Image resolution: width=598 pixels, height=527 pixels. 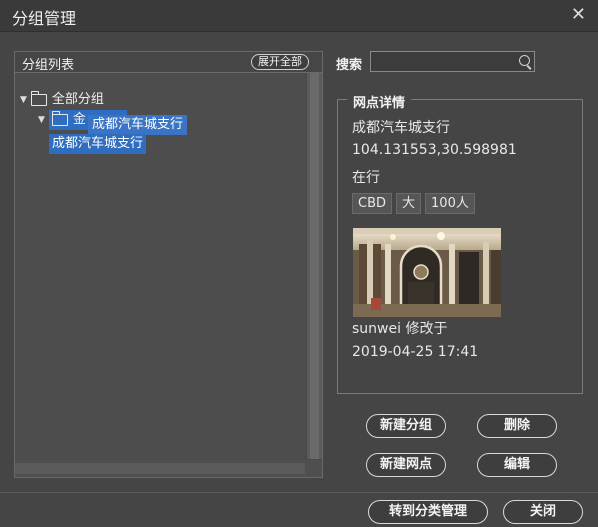 I want to click on edit-button: 编辑, so click(x=517, y=465).